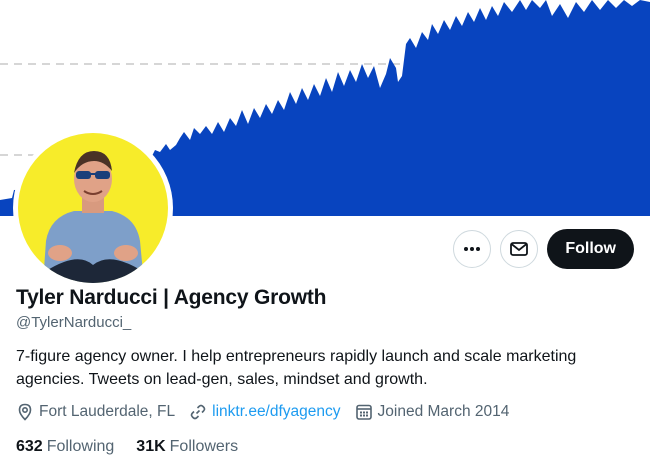  I want to click on more-horizontal-icon, so click(472, 249).